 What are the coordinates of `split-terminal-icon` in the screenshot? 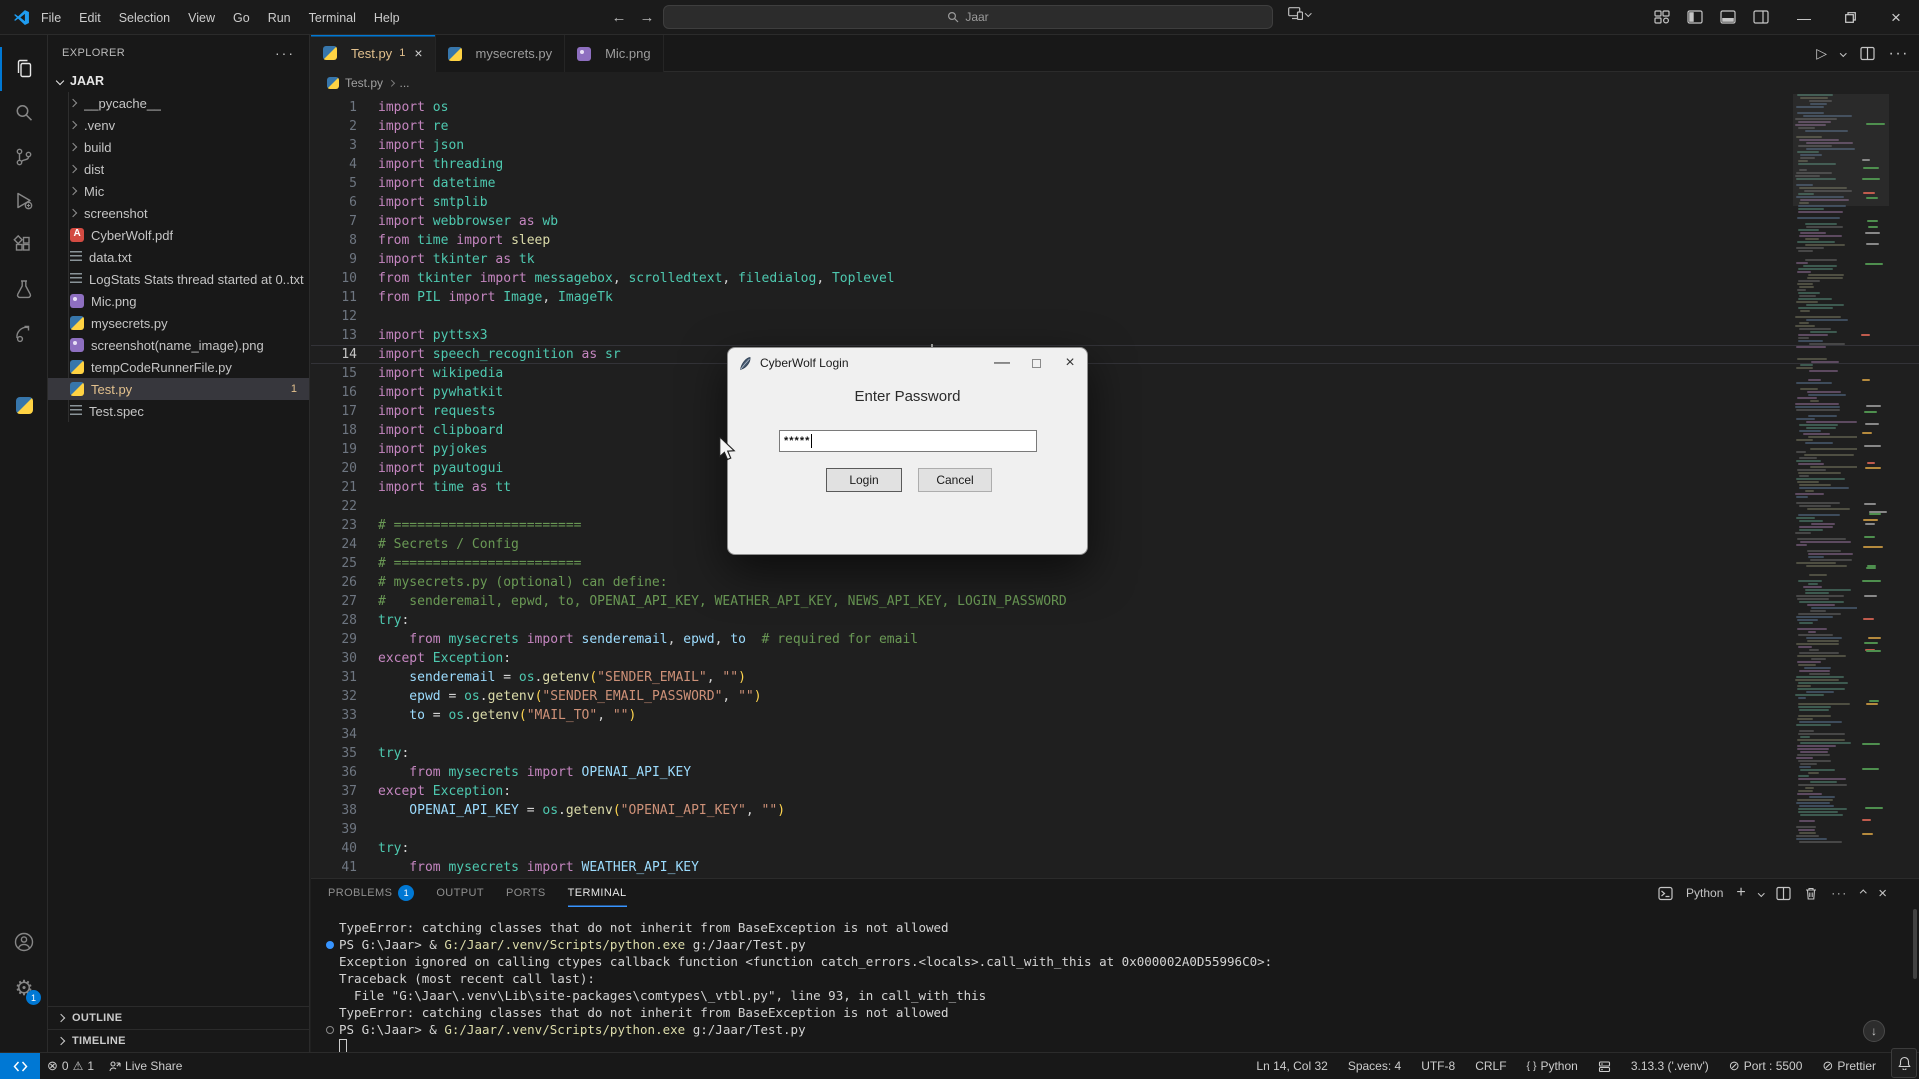 It's located at (1783, 893).